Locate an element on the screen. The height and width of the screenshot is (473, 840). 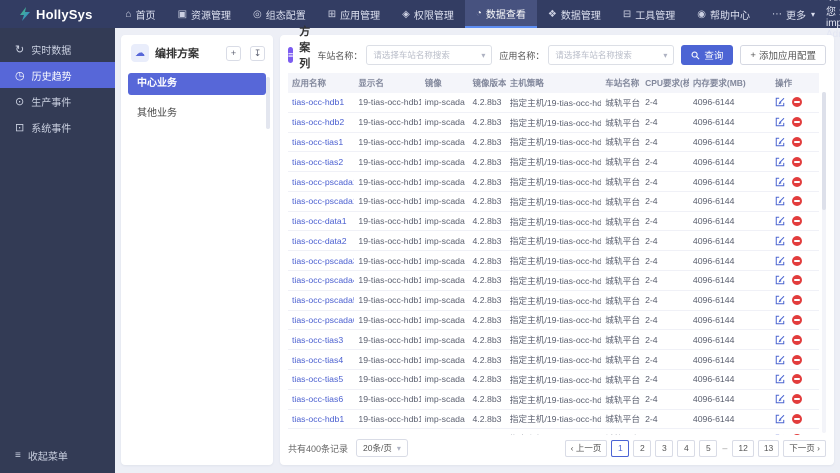
sidebar-item-realtime-data: ↻ 实时数据 is located at coordinates (57, 49).